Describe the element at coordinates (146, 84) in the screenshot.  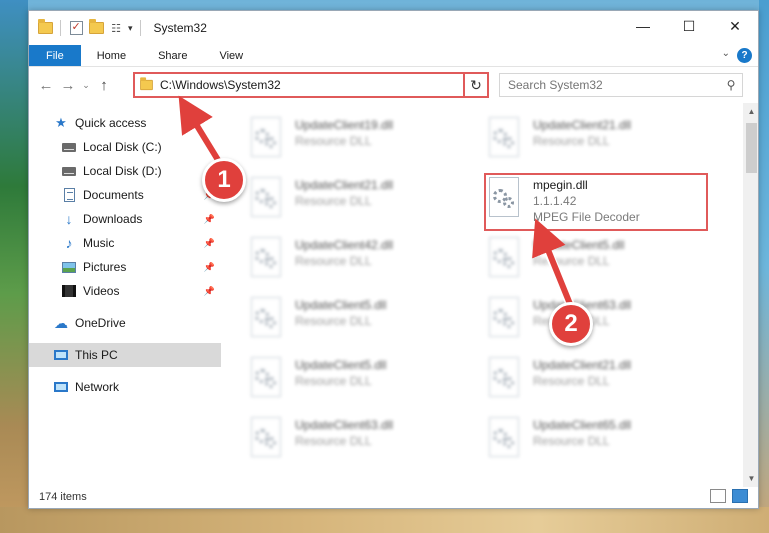
I see `folder-icon` at that location.